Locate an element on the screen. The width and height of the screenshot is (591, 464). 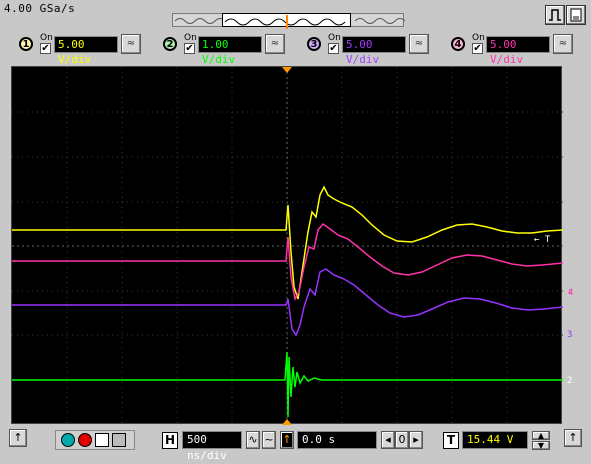
channel-1-adjust-button: ≈ is located at coordinates (131, 44).